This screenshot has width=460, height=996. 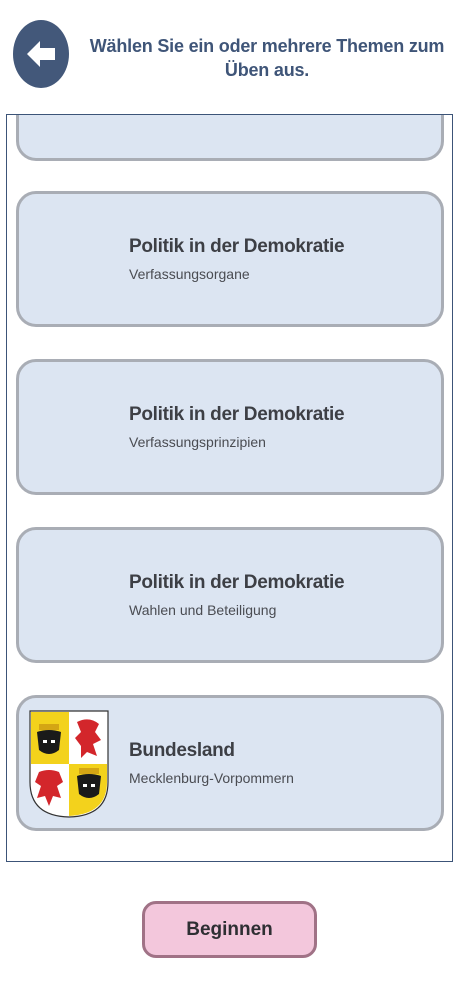 I want to click on back-button, so click(x=41, y=54).